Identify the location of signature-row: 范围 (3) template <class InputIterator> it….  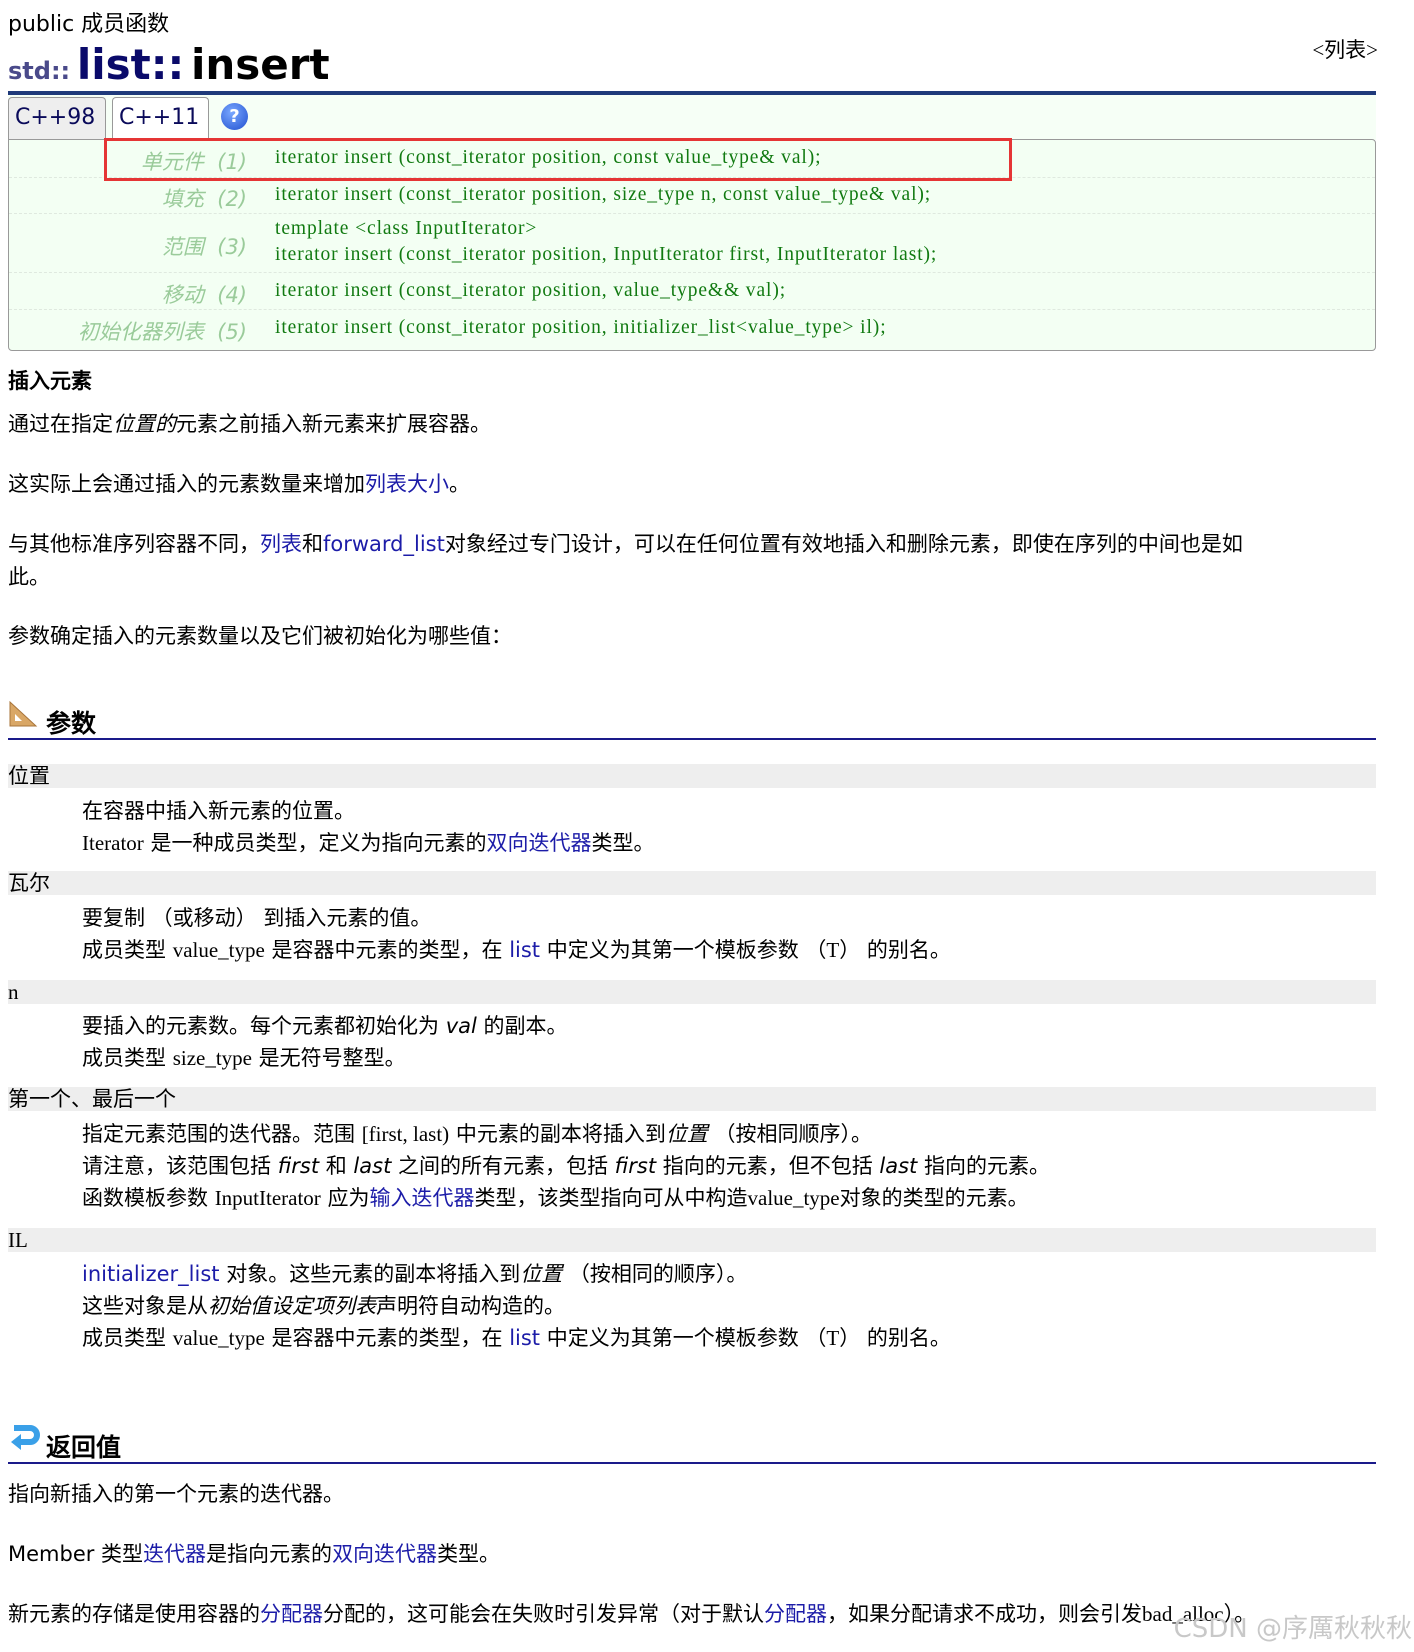
(692, 243).